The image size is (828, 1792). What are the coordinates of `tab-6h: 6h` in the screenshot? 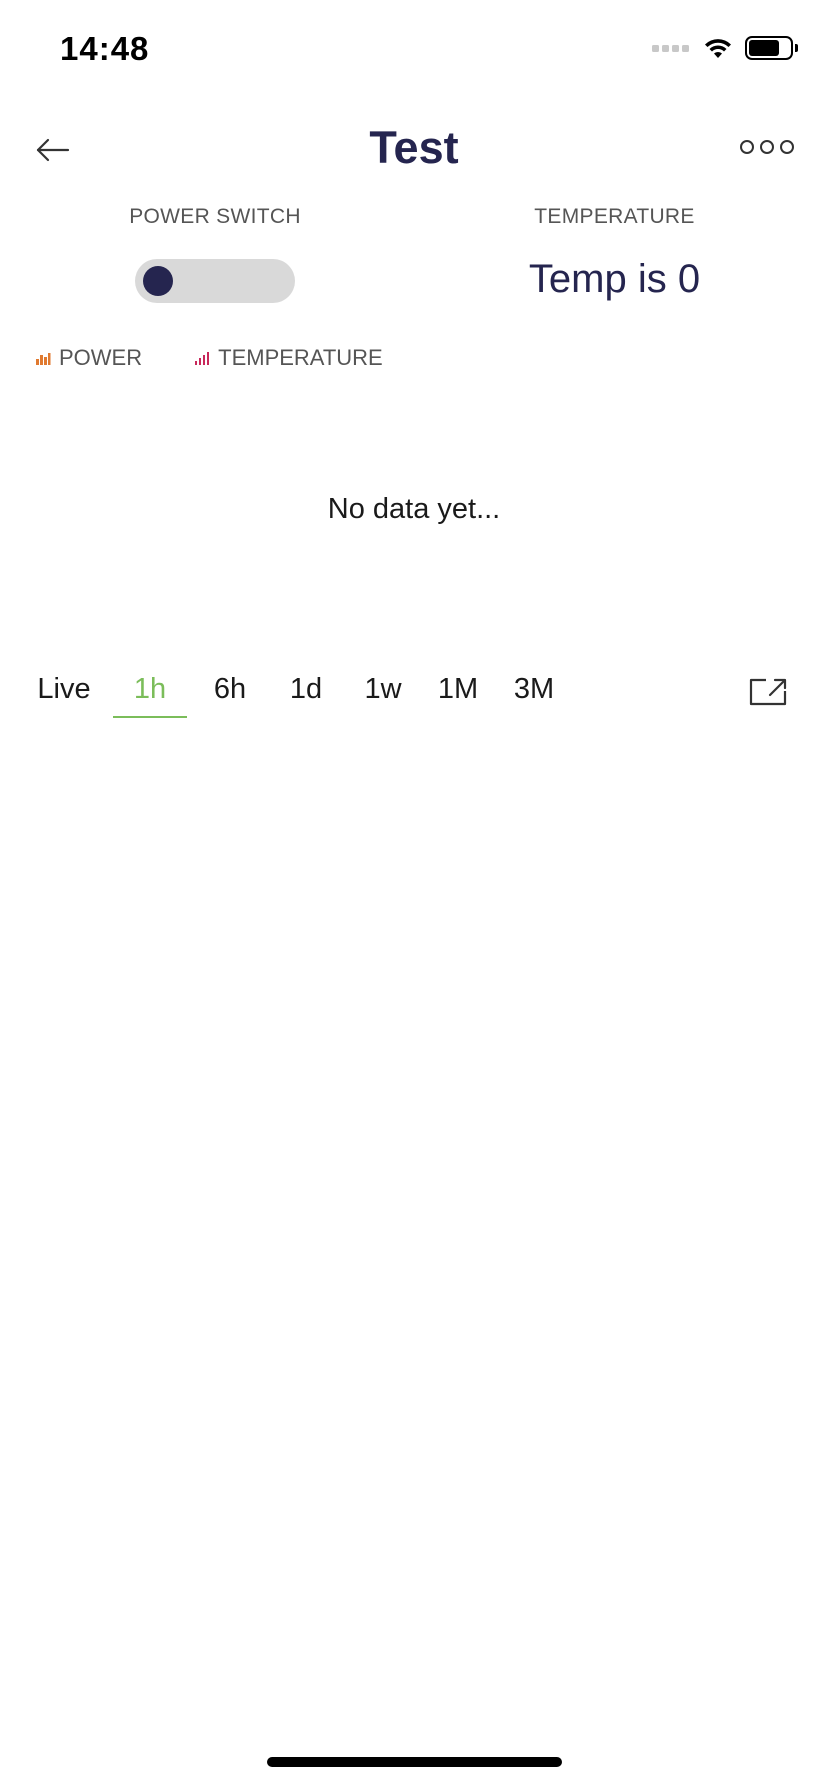 It's located at (230, 690).